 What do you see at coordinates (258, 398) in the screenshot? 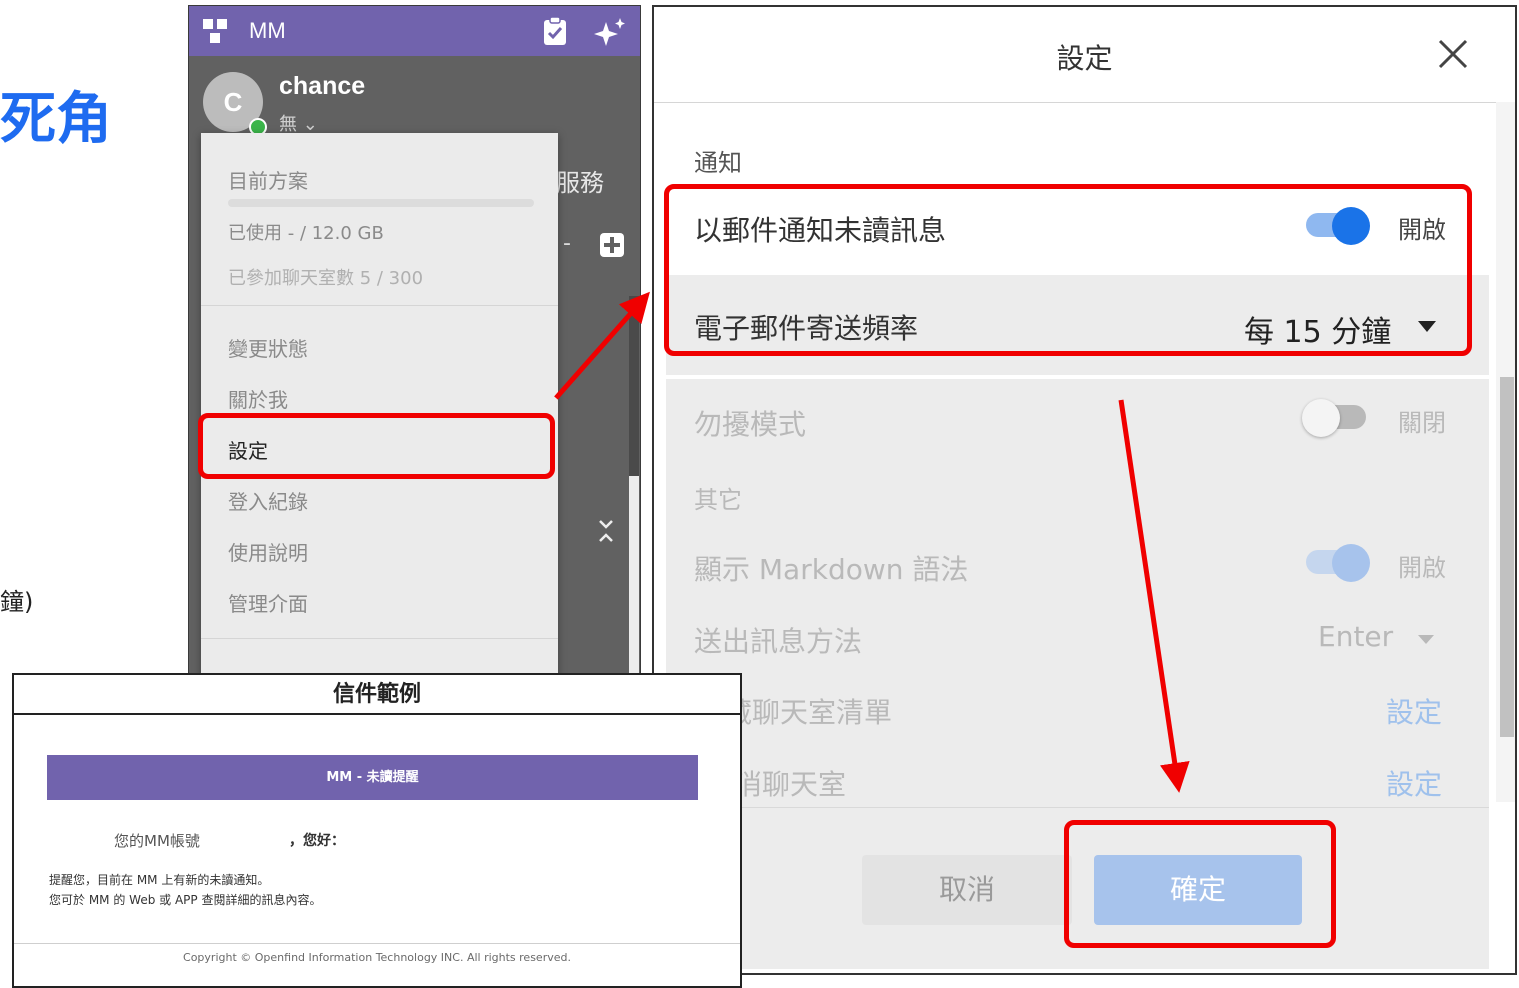
I see `menu-item-about-me: 關於我` at bounding box center [258, 398].